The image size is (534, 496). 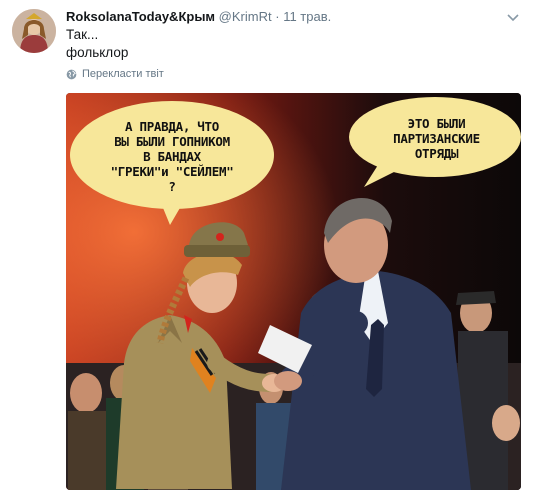 I want to click on tweet-header: RoksolanaToday&Крым @KrimRt · 11 трав., so click(x=290, y=18).